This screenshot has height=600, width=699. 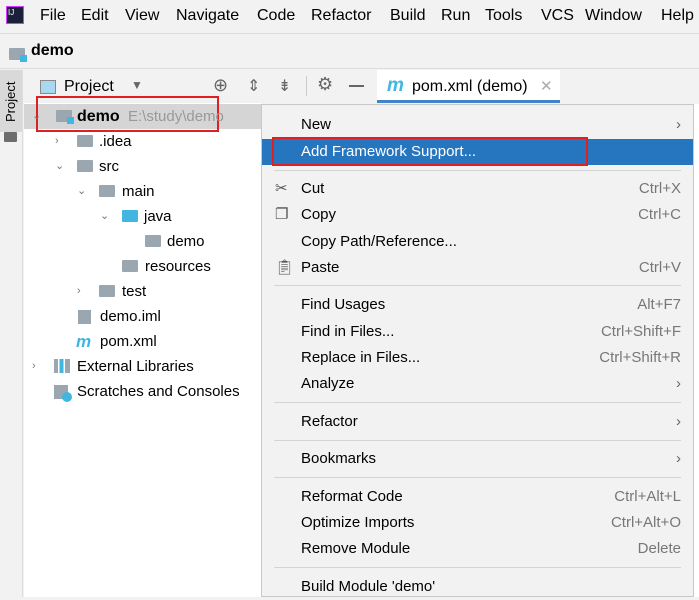 I want to click on menu-item-label: Copy, so click(x=319, y=214).